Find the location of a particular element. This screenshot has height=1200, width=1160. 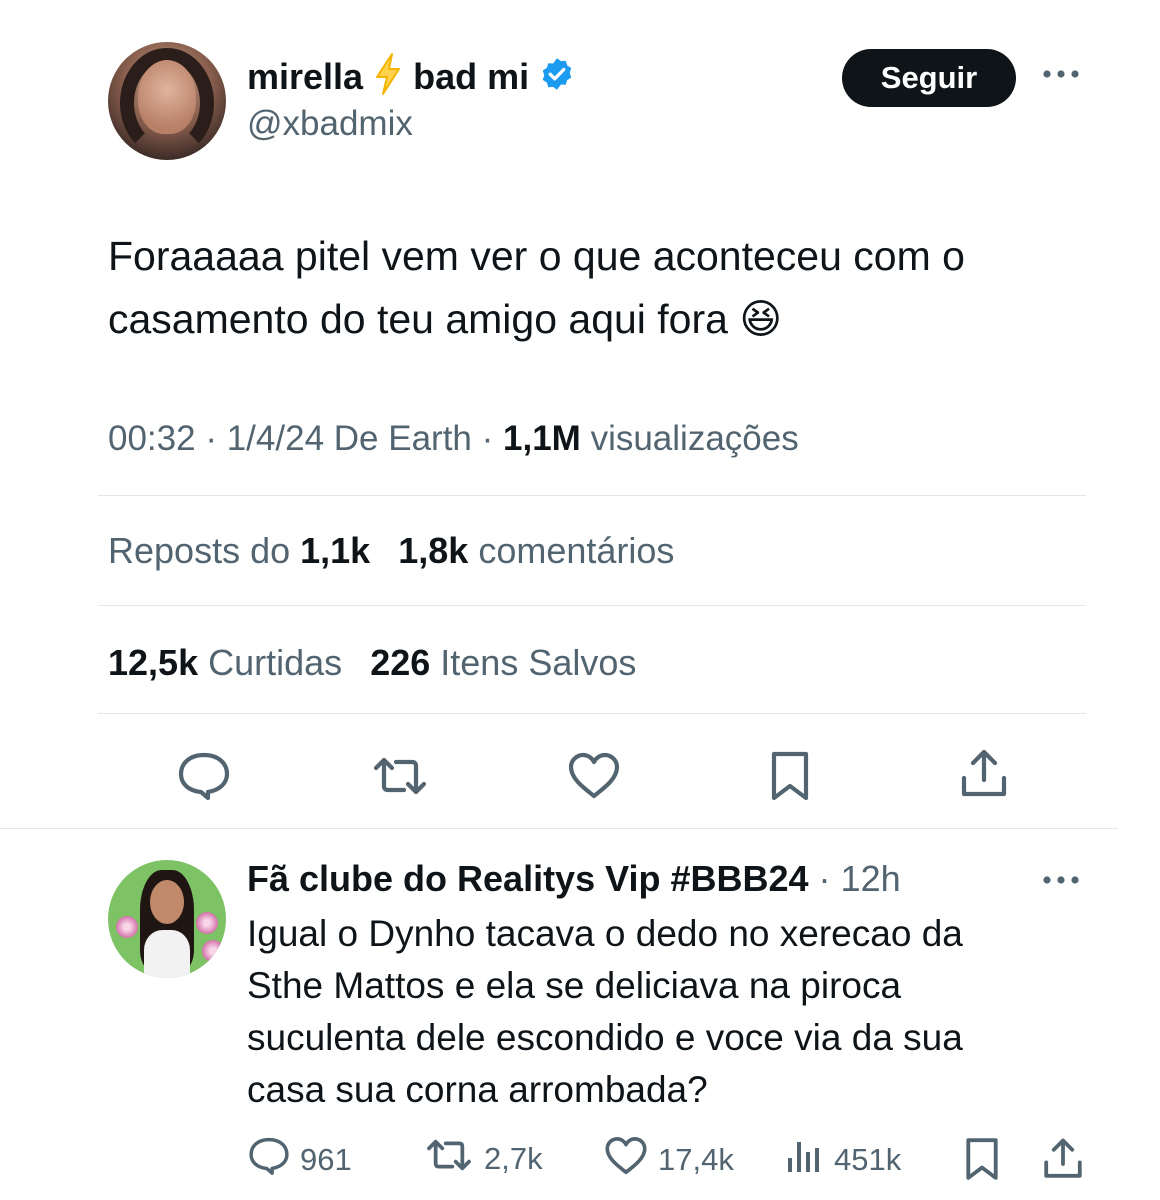

bookmarks-count: 226 is located at coordinates (400, 662).